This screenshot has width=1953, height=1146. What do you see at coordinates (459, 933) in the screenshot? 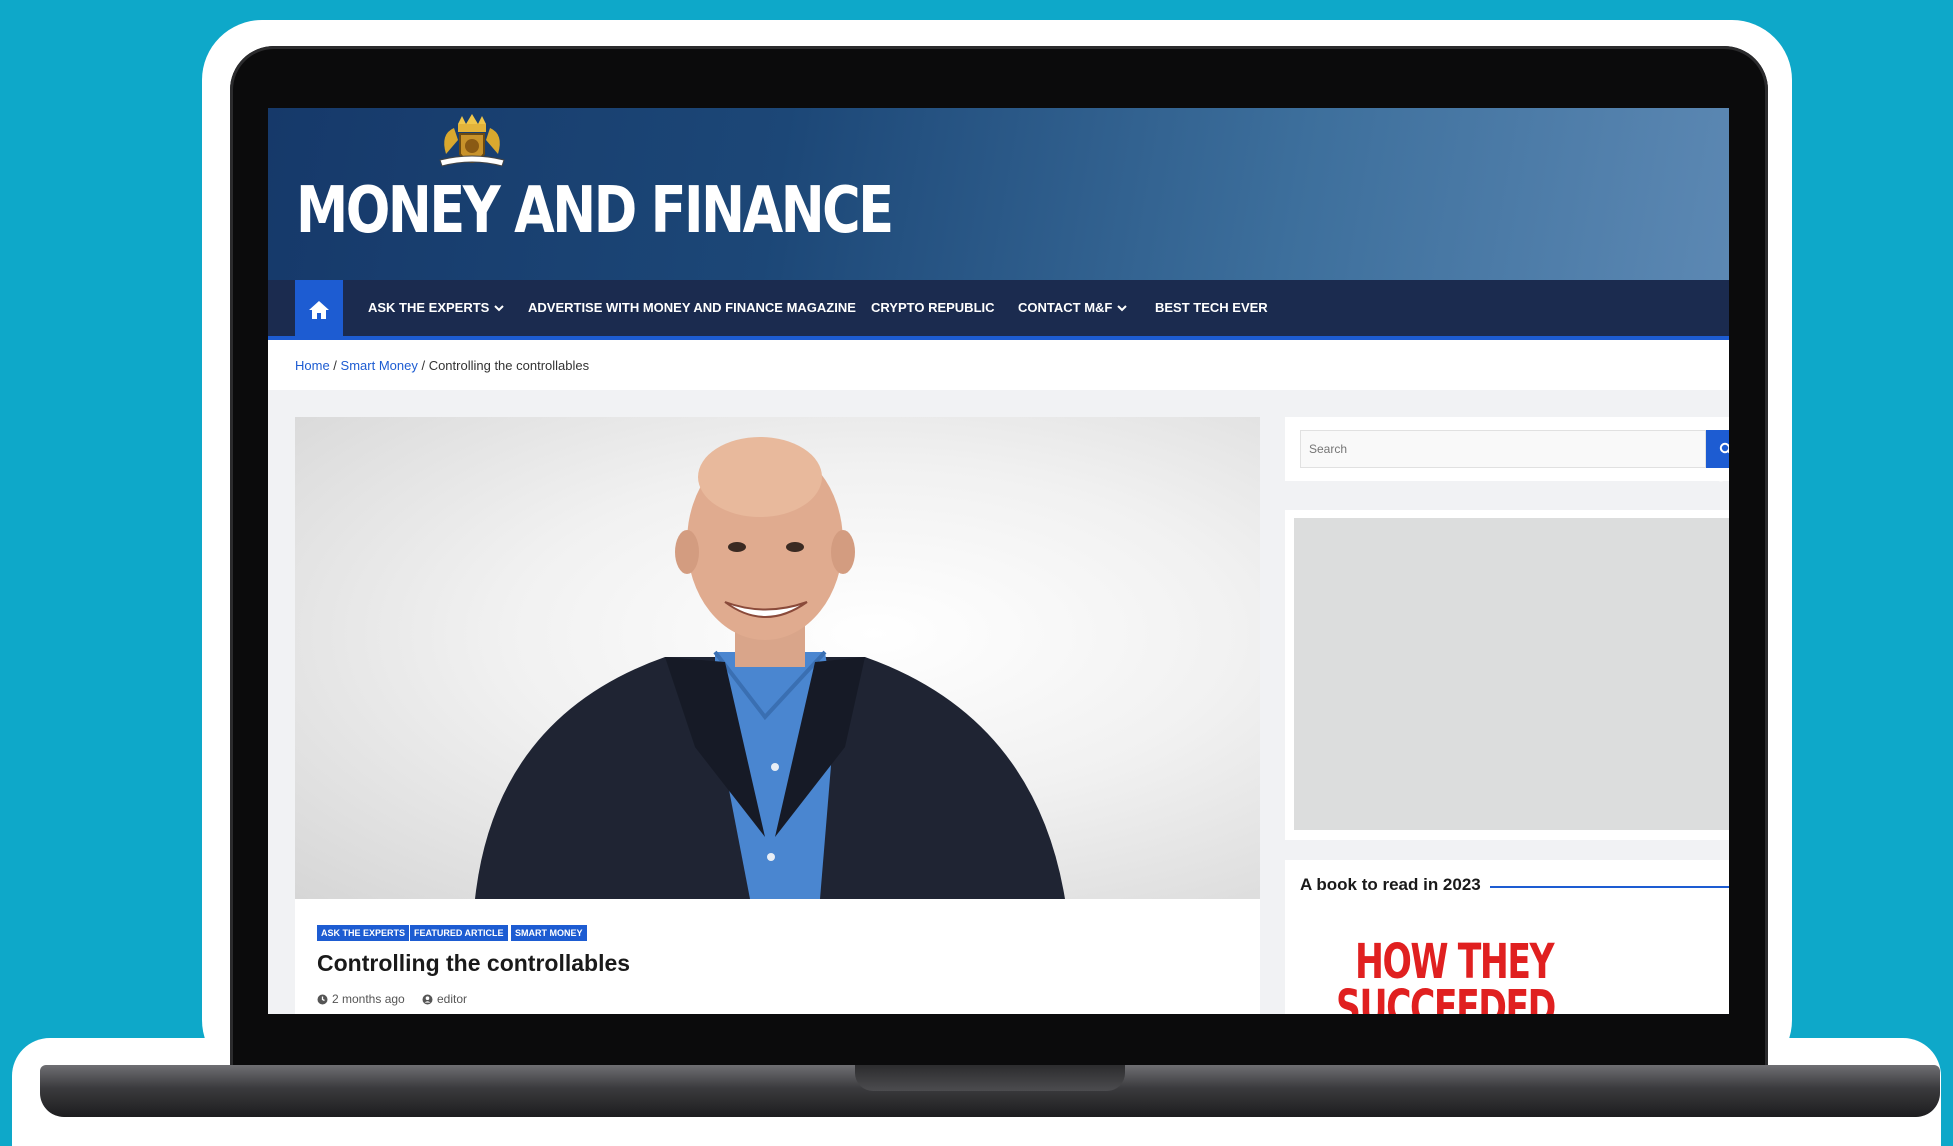
I see `tag-featured-article: FEATURED ARTICLE` at bounding box center [459, 933].